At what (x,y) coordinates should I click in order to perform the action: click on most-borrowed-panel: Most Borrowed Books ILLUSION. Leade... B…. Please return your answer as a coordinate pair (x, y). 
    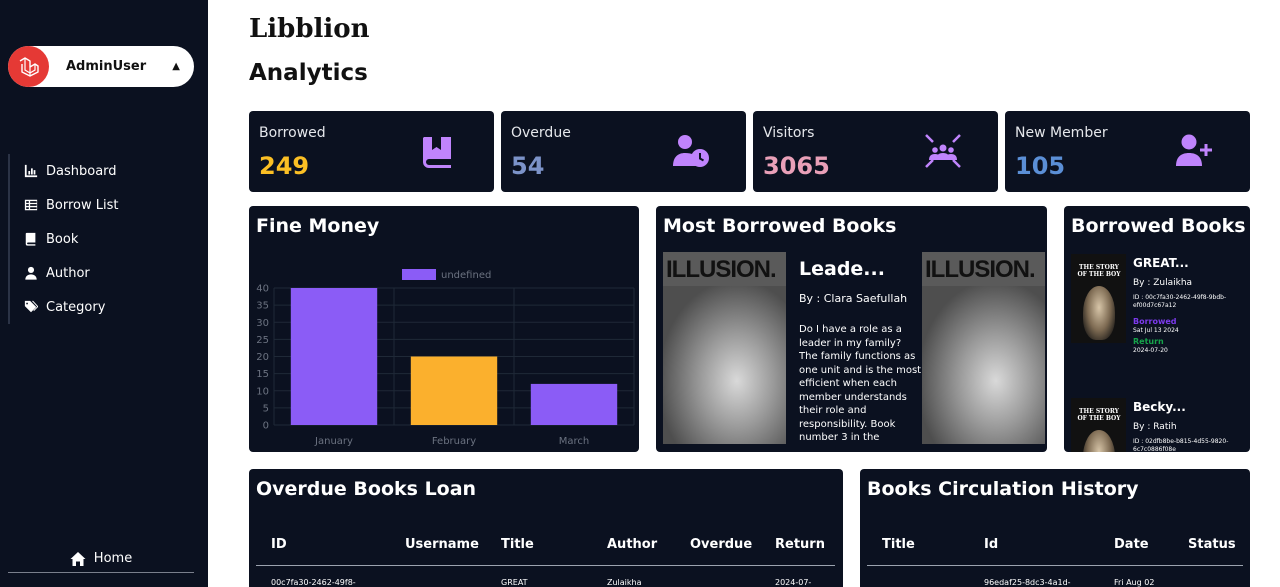
    Looking at the image, I should click on (851, 329).